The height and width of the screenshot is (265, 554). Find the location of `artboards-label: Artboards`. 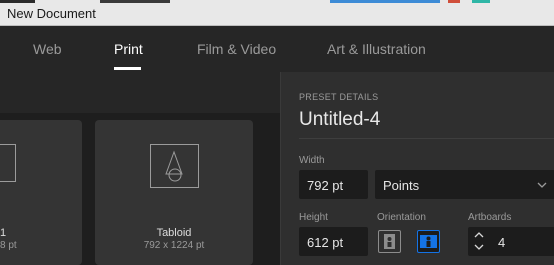

artboards-label: Artboards is located at coordinates (490, 217).